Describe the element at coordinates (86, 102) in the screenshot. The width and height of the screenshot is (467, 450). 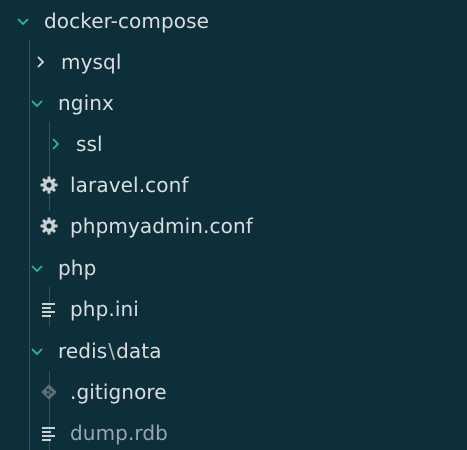
I see `folder-label: nginx` at that location.